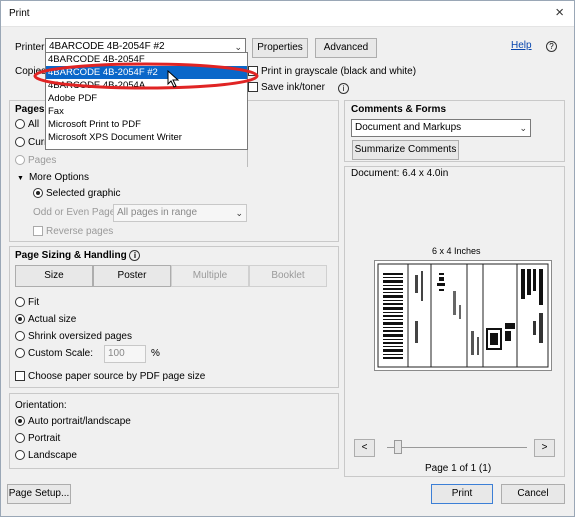 The width and height of the screenshot is (575, 517). I want to click on radio-custom-scale-circle, so click(20, 353).